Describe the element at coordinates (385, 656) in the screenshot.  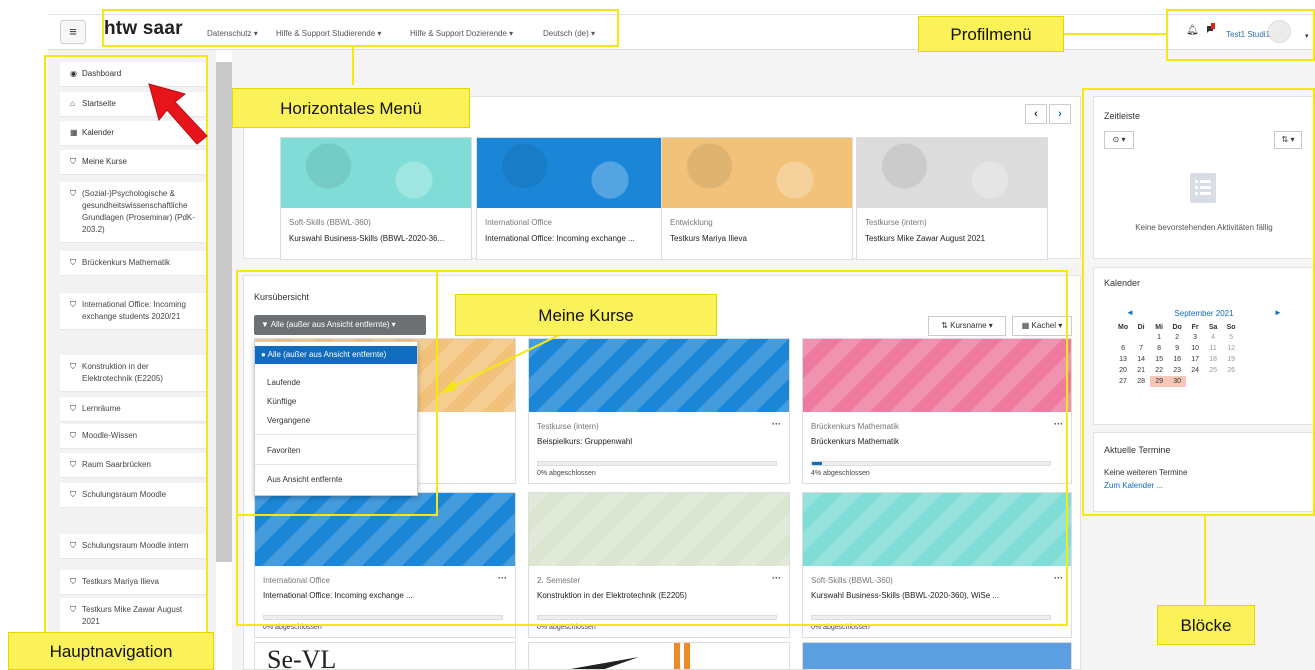
I see `course-card-partial: Se-VL` at that location.